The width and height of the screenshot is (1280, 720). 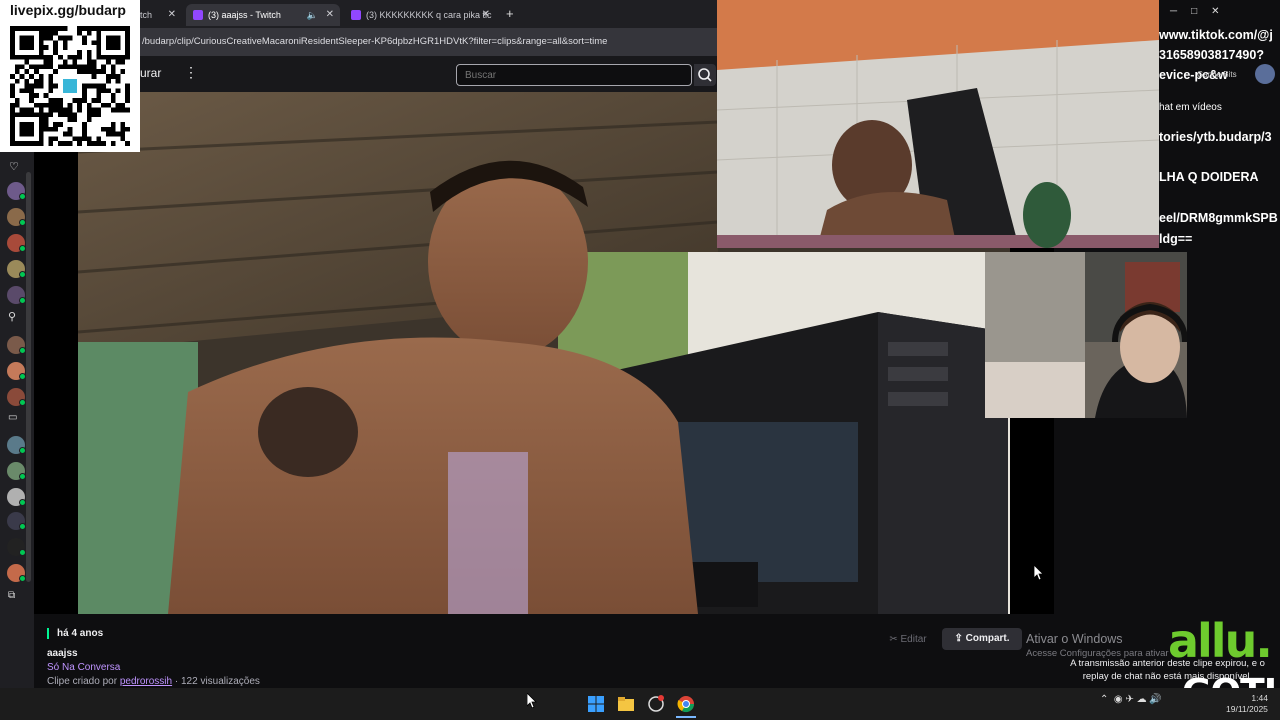 I want to click on share-button: ⇪ Compart., so click(x=982, y=639).